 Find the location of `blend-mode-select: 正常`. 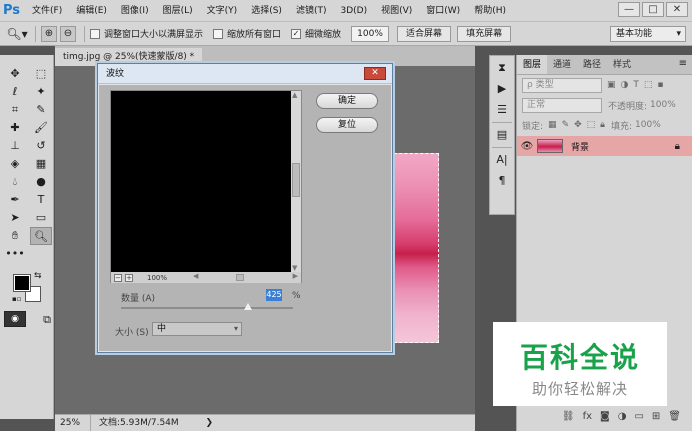

blend-mode-select: 正常 is located at coordinates (562, 105).